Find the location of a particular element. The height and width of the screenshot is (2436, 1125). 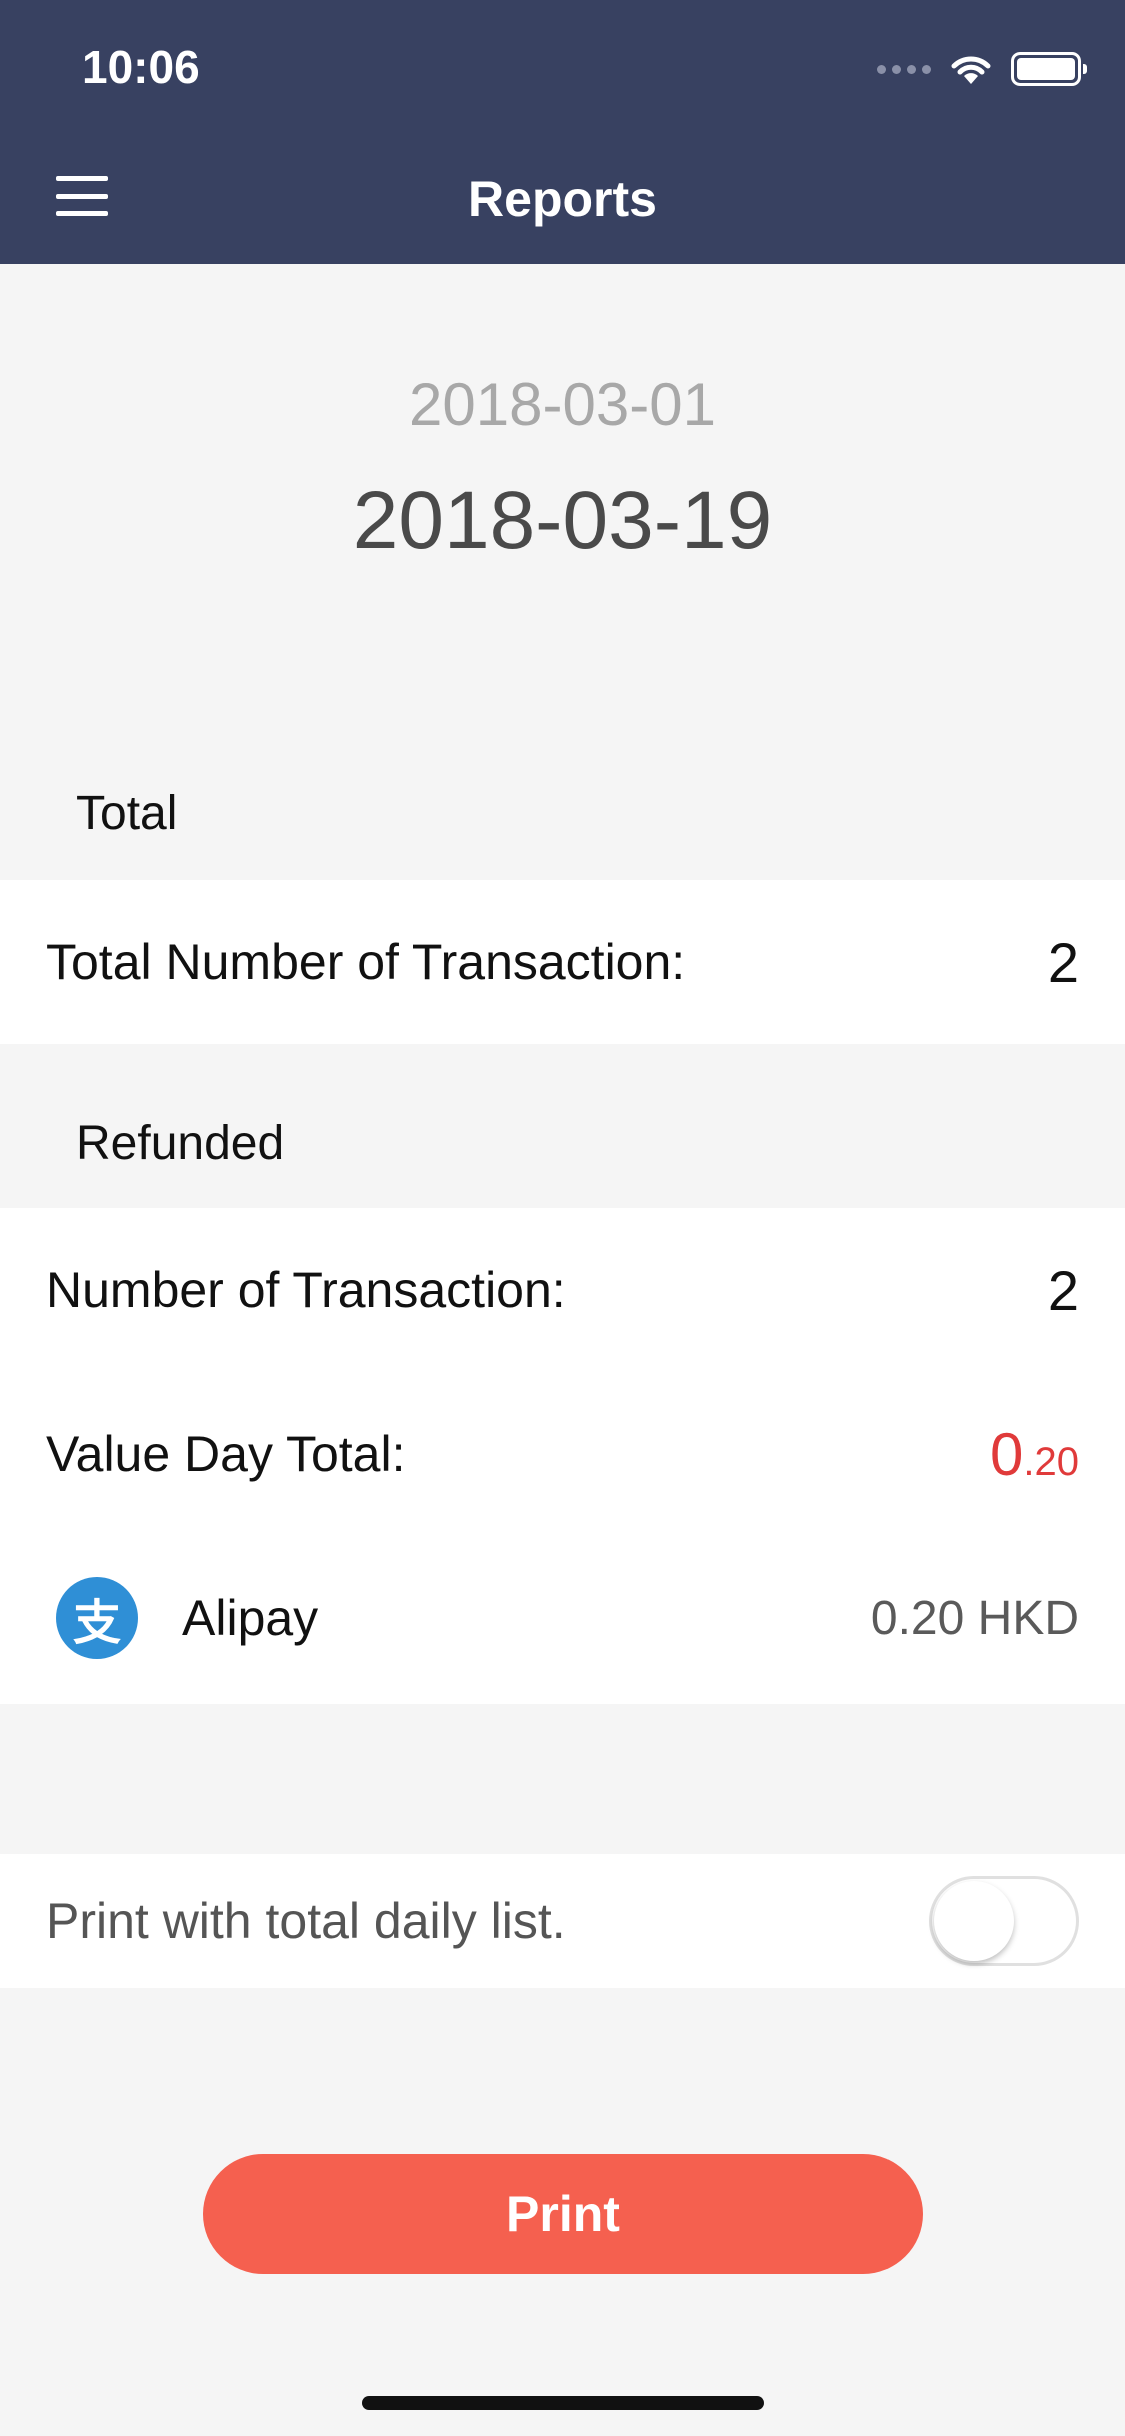

refunded-transactions-row: Number of Transaction: 2 is located at coordinates (562, 1290).